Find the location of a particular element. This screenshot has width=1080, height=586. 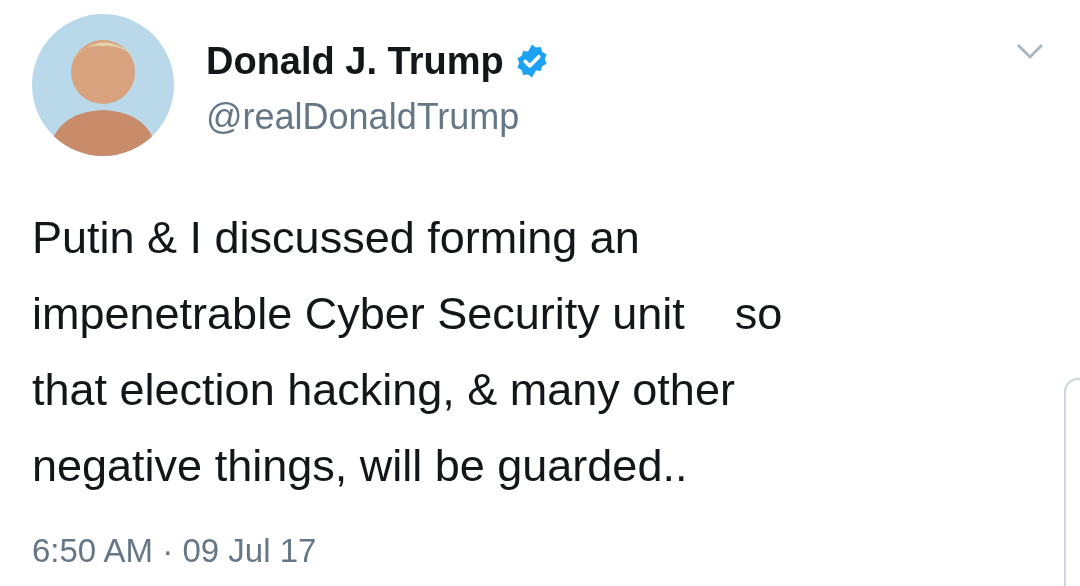

author-name: Donald J. Trump is located at coordinates (355, 61).